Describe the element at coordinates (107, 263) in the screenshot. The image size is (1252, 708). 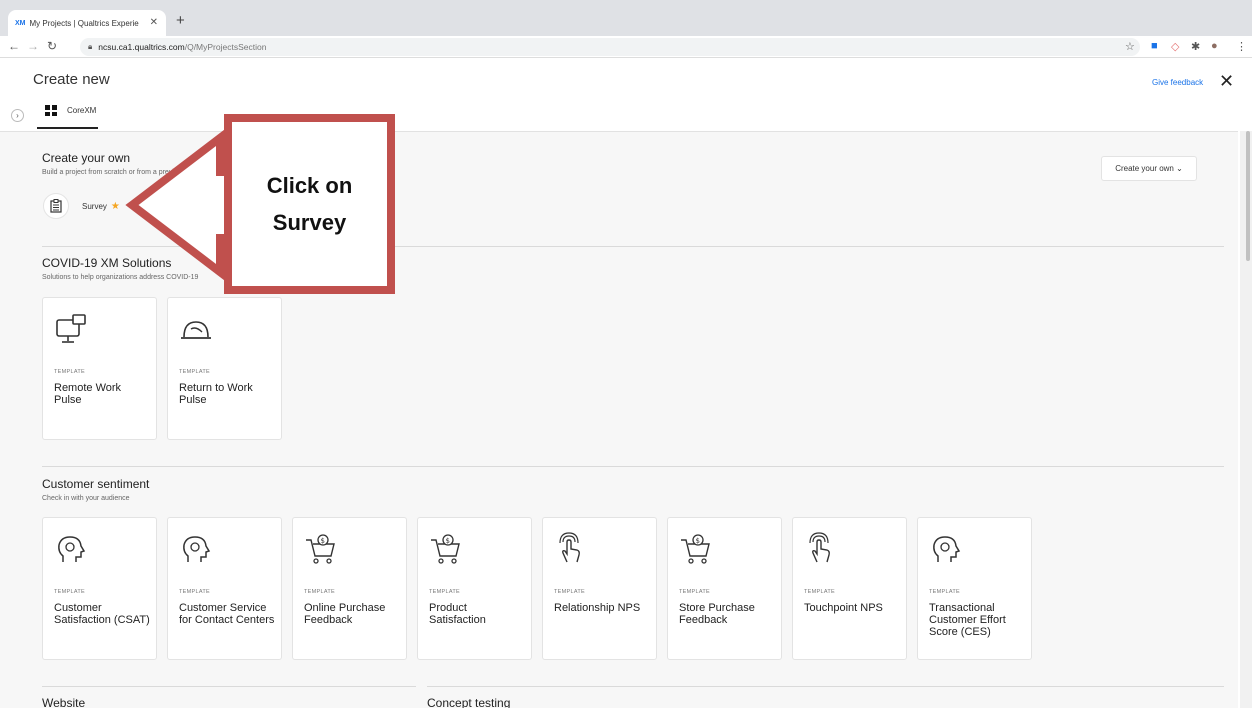
I see `covid-section-title: COVID-19 XM Solutions` at that location.